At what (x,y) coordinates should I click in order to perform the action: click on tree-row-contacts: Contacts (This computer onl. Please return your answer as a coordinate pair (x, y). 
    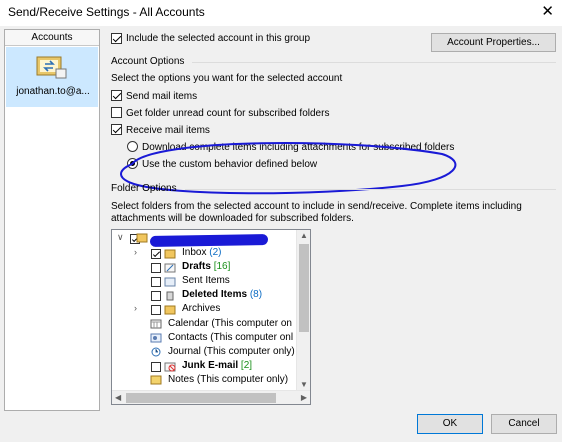
    Looking at the image, I should click on (205, 339).